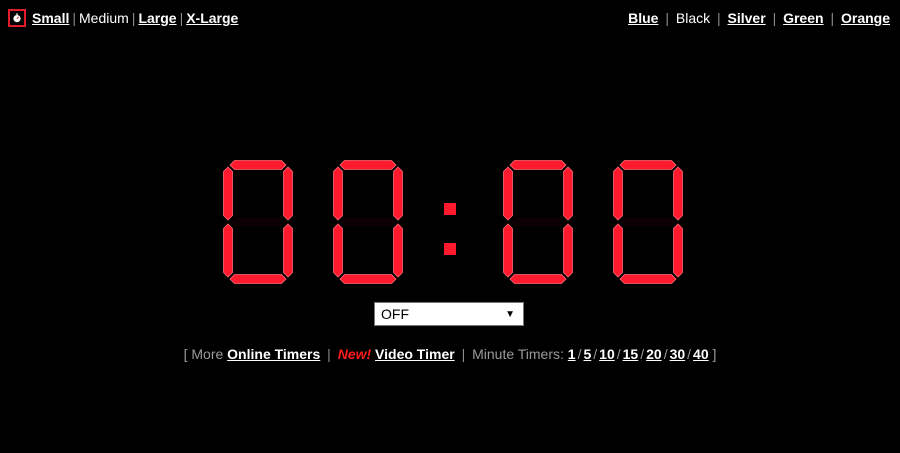 The width and height of the screenshot is (900, 453). I want to click on new-badge: New!, so click(354, 354).